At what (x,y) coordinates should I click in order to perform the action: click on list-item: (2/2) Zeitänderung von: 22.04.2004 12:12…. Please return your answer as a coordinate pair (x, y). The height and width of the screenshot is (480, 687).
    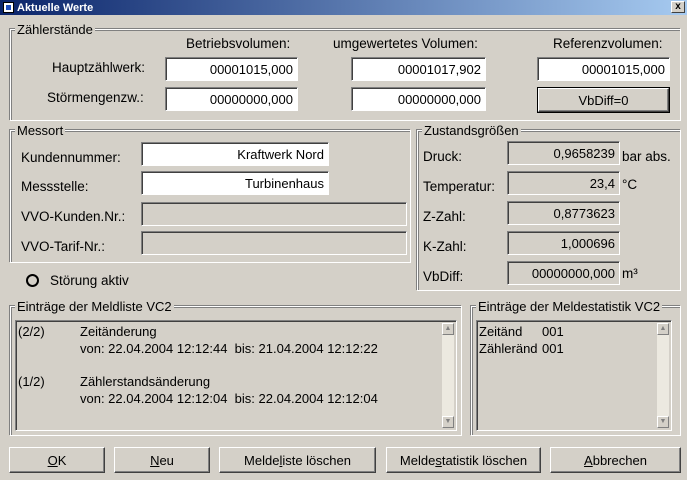
    Looking at the image, I should click on (228, 341).